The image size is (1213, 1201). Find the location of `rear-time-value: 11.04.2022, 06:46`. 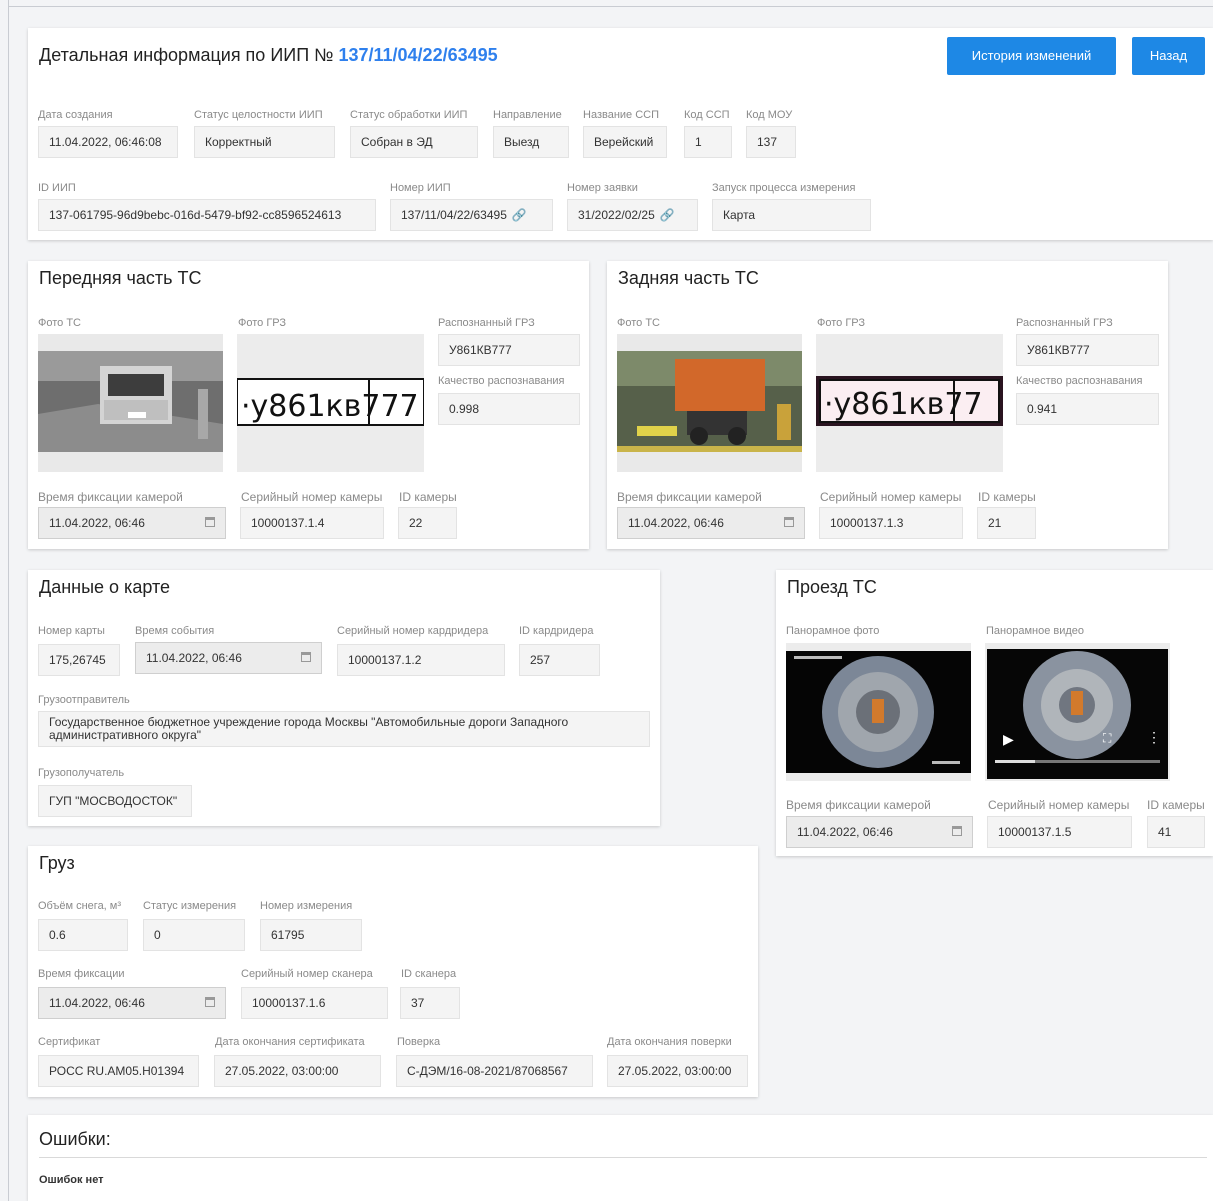

rear-time-value: 11.04.2022, 06:46 is located at coordinates (676, 523).